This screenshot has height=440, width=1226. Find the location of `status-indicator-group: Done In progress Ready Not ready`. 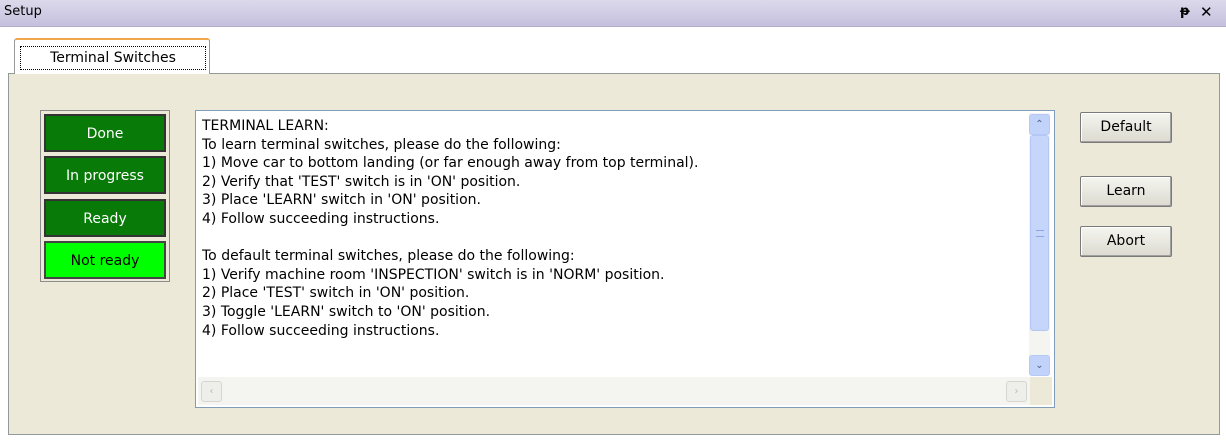

status-indicator-group: Done In progress Ready Not ready is located at coordinates (105, 196).